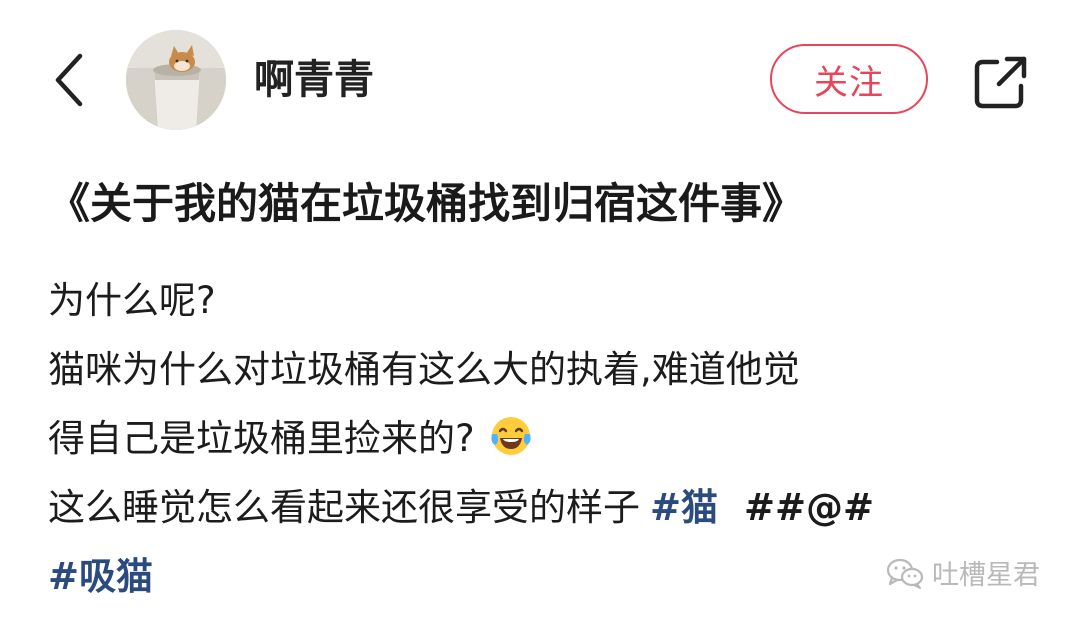 The width and height of the screenshot is (1080, 619). Describe the element at coordinates (426, 203) in the screenshot. I see `post-title: 《关于我的猫在垃圾桶找到归宿这件事》` at that location.